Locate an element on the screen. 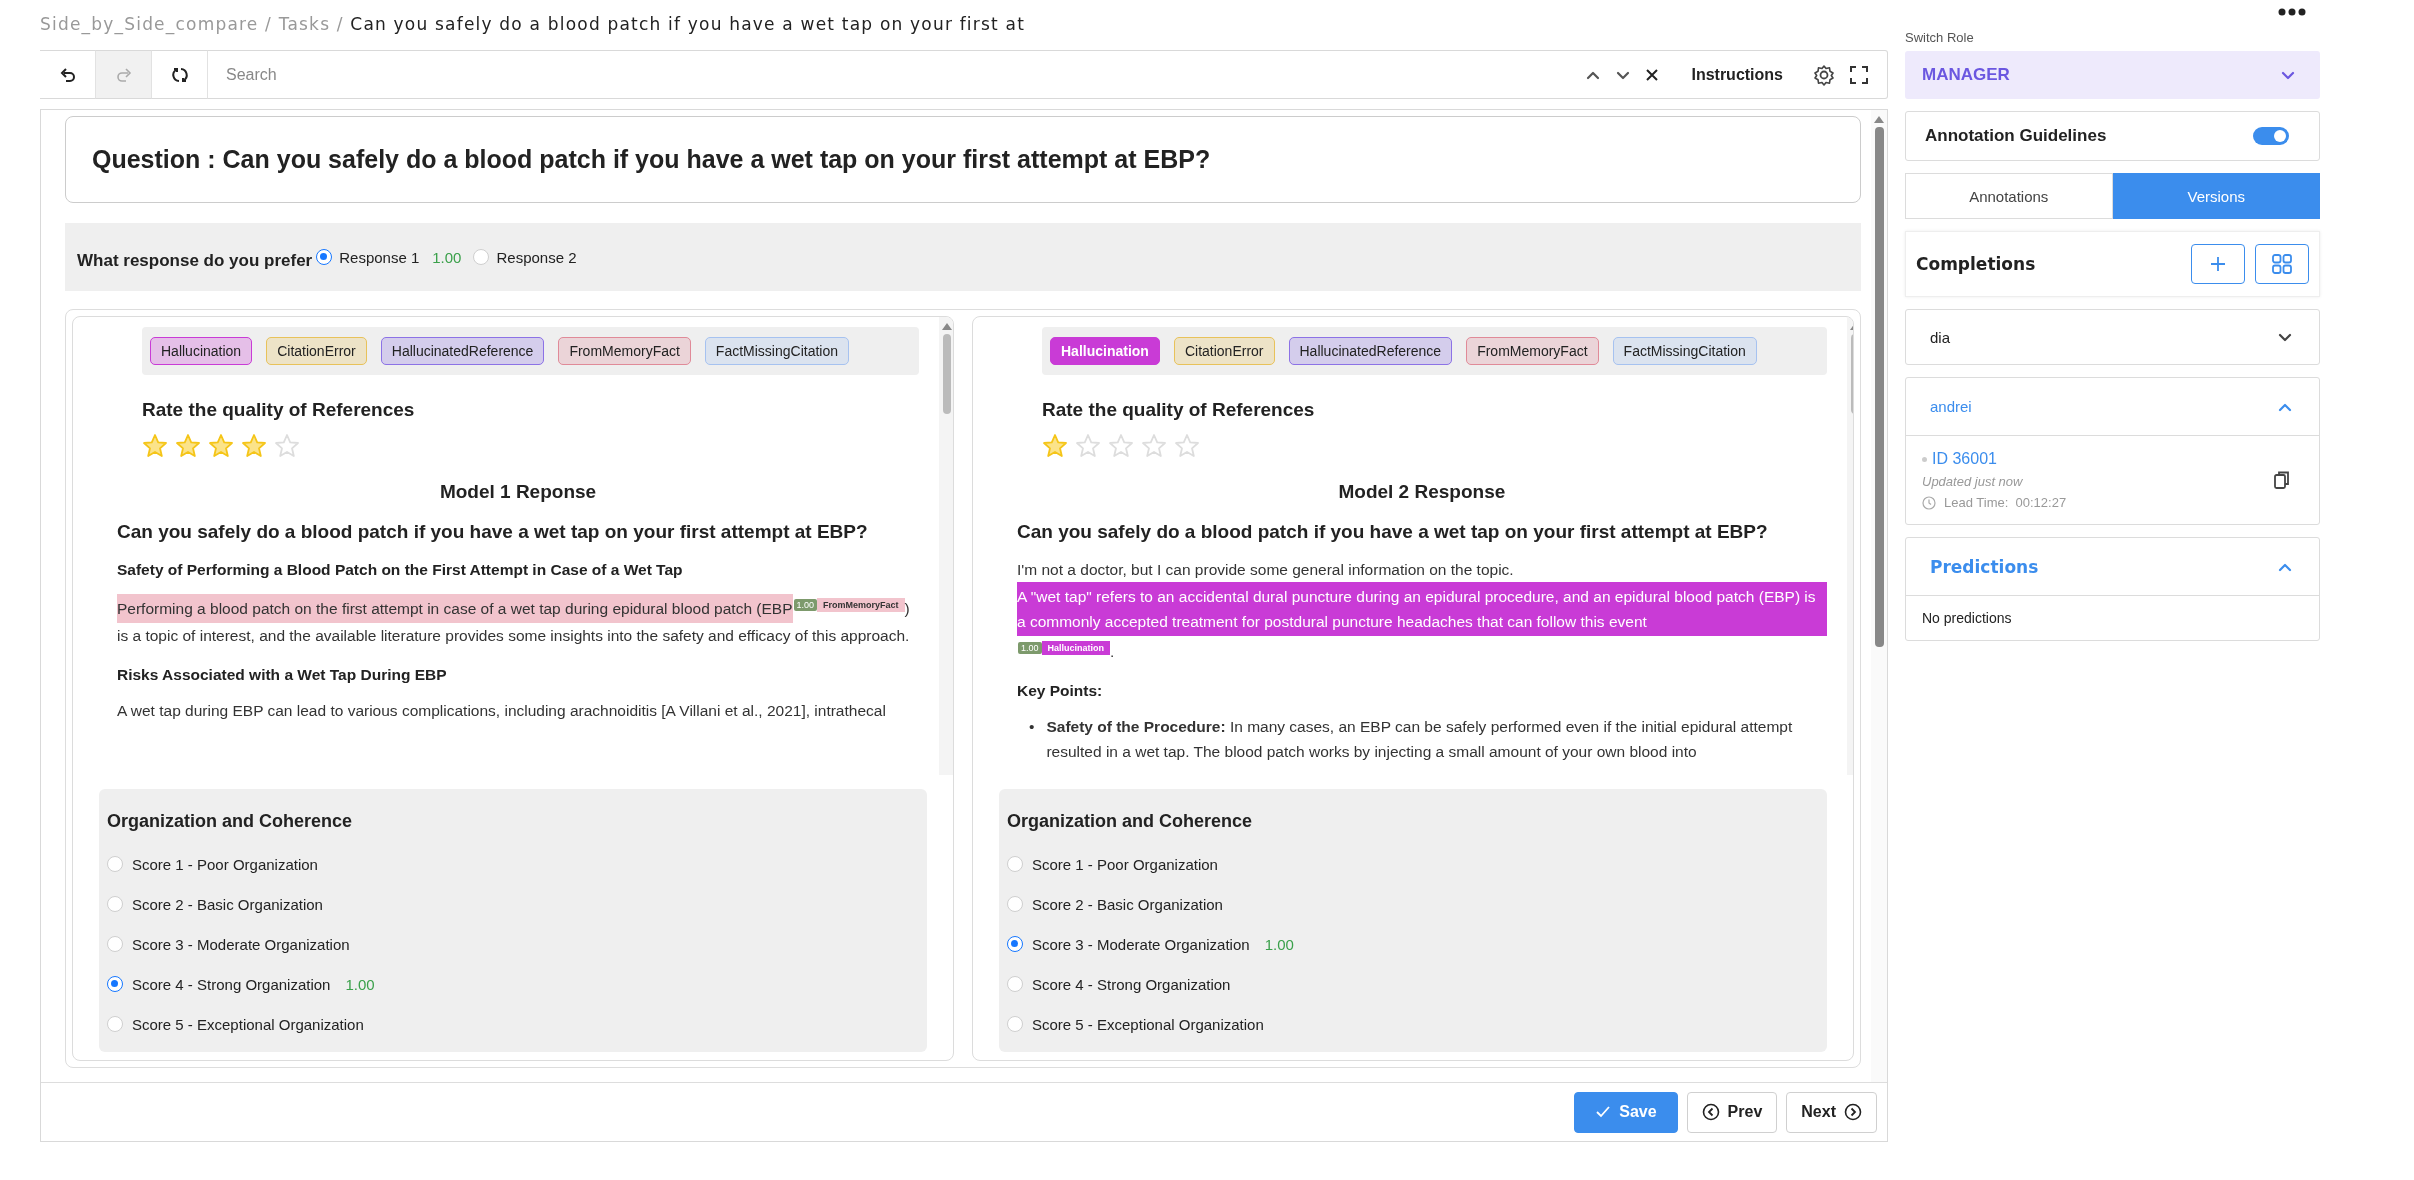  preference-question: What response do you prefer is located at coordinates (195, 261).